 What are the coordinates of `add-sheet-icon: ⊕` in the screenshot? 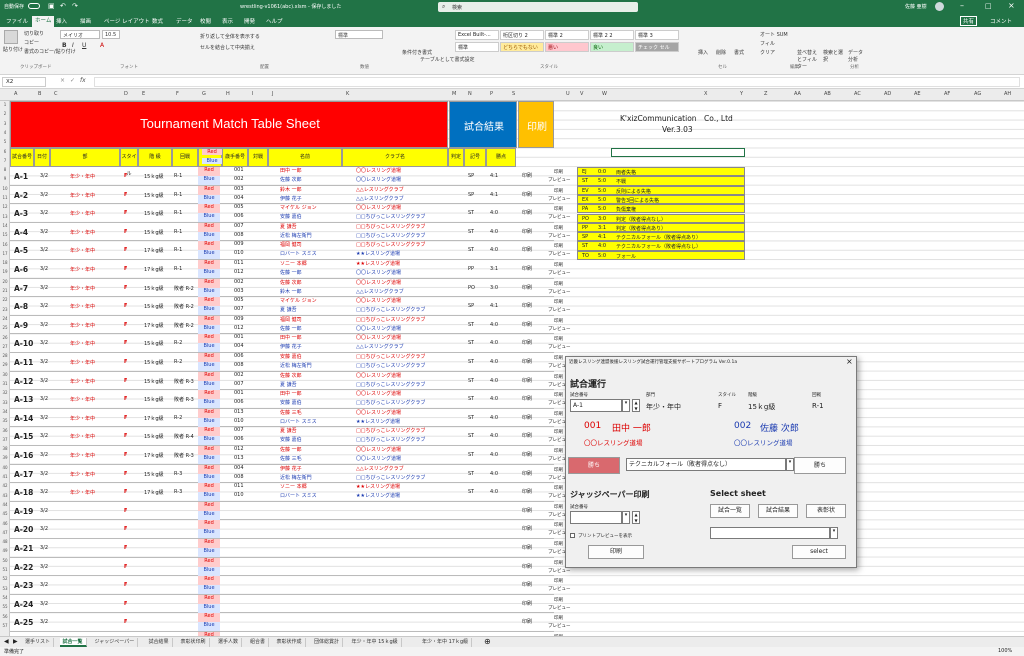 It's located at (487, 641).